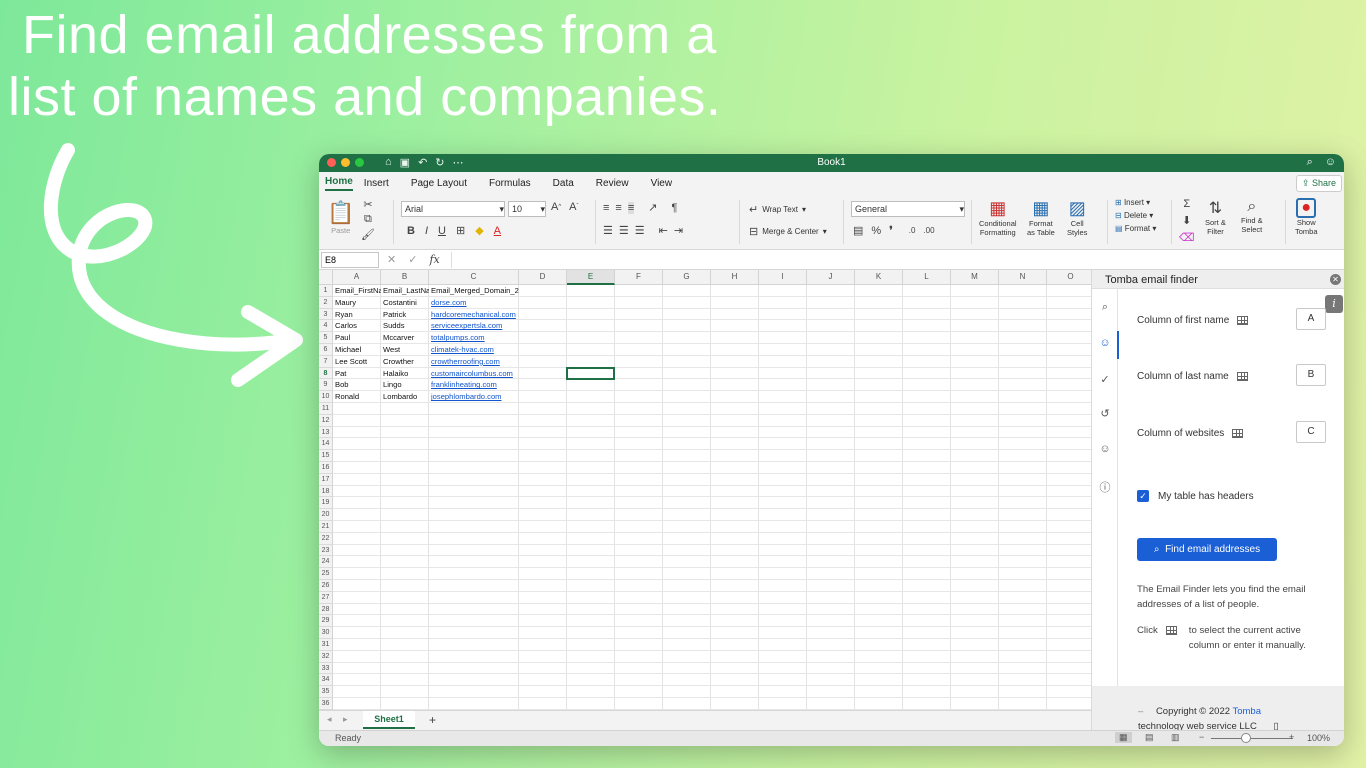 The width and height of the screenshot is (1366, 768). I want to click on text-direction-icon: ¶, so click(674, 208).